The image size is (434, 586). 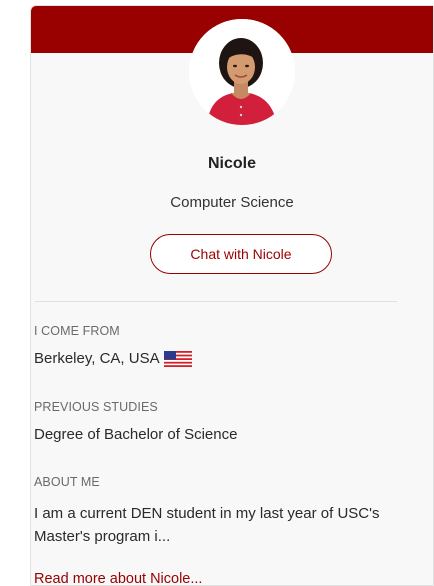 What do you see at coordinates (177, 358) in the screenshot?
I see `us-flag-icon` at bounding box center [177, 358].